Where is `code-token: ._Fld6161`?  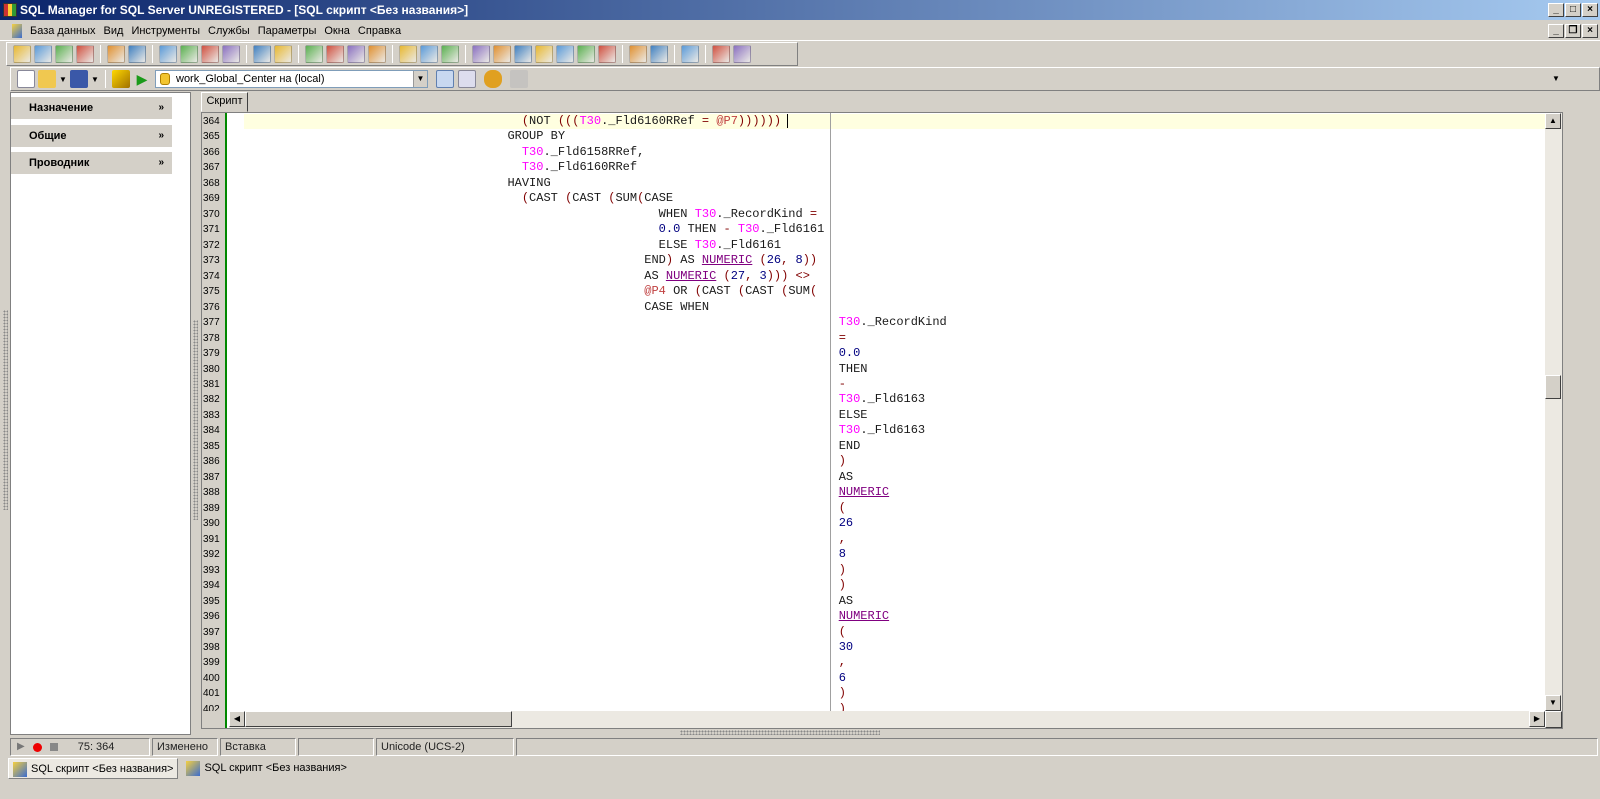 code-token: ._Fld6161 is located at coordinates (792, 229).